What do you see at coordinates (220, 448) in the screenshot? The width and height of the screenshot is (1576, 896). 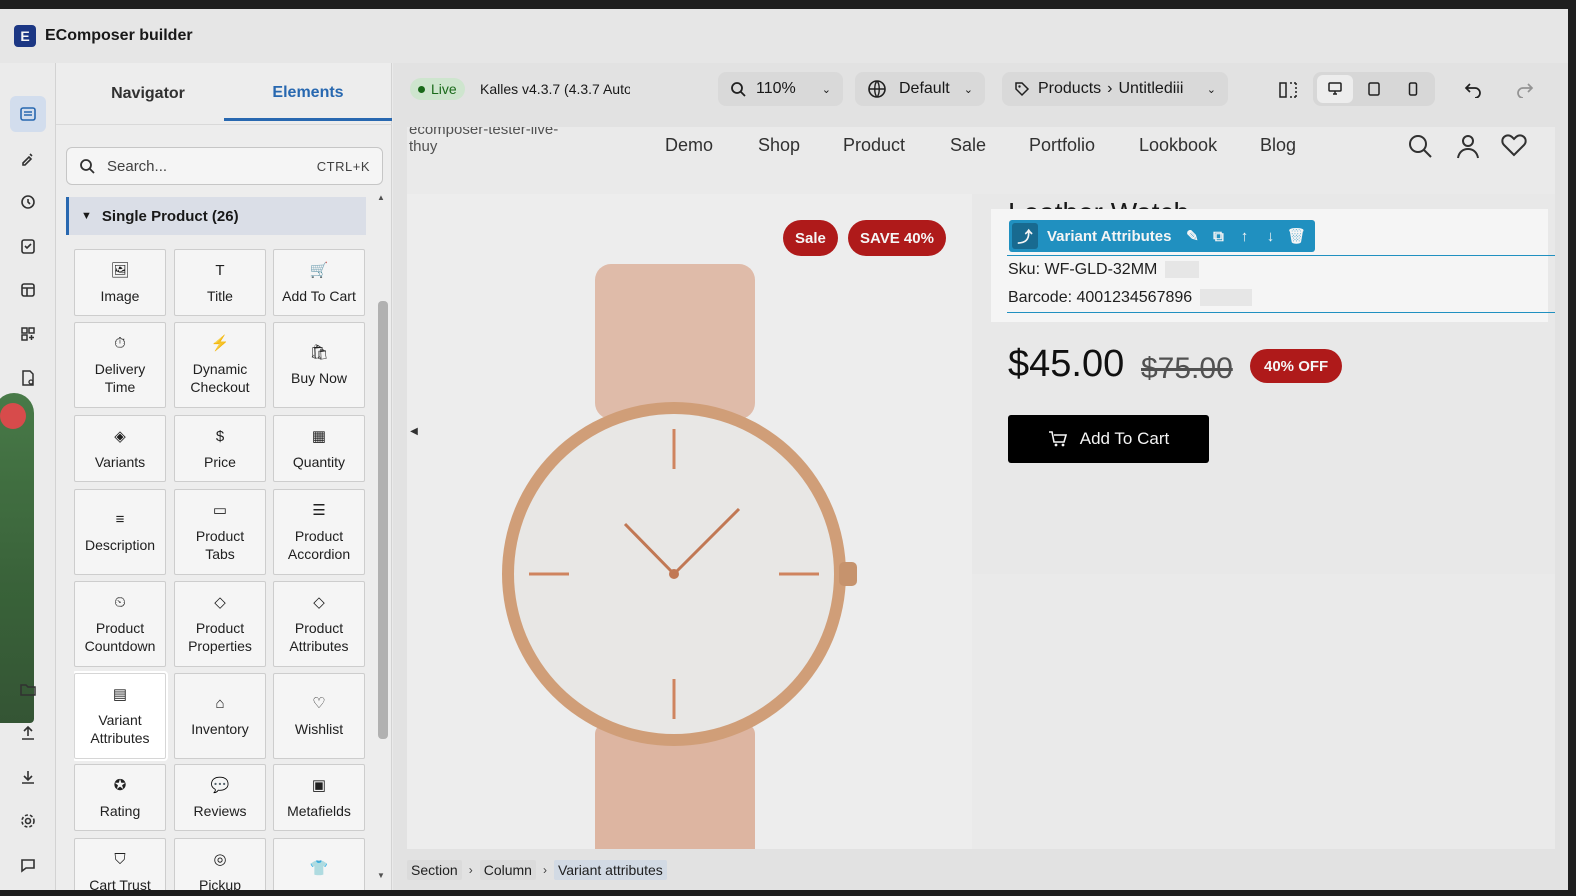 I see `element-card-price: $ Price` at bounding box center [220, 448].